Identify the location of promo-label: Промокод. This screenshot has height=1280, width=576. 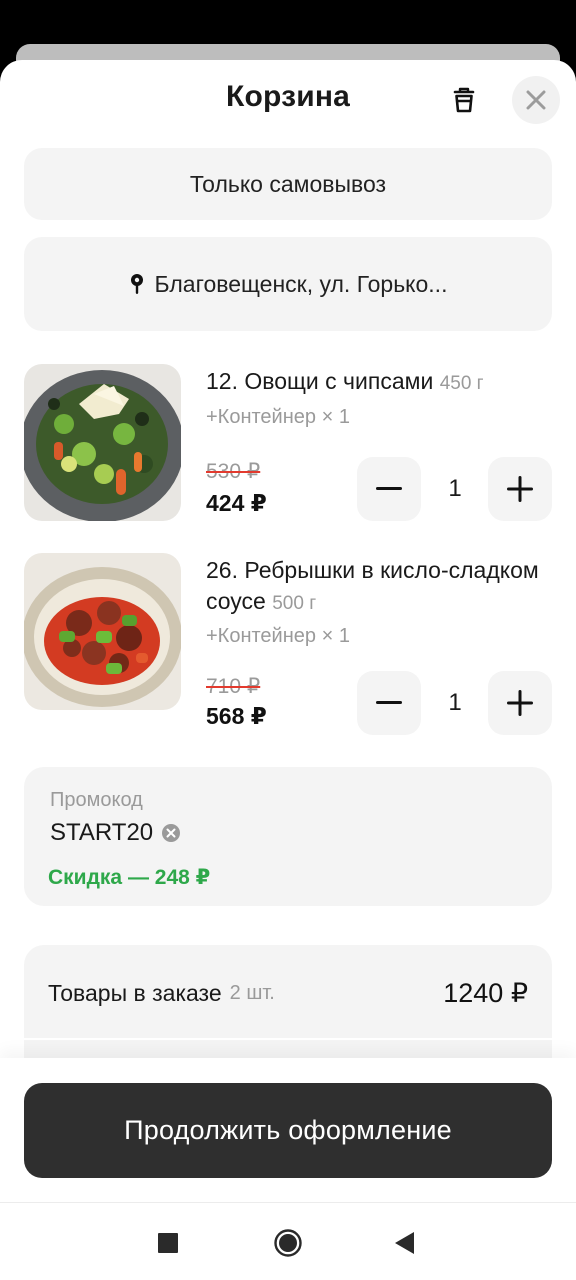
(96, 800).